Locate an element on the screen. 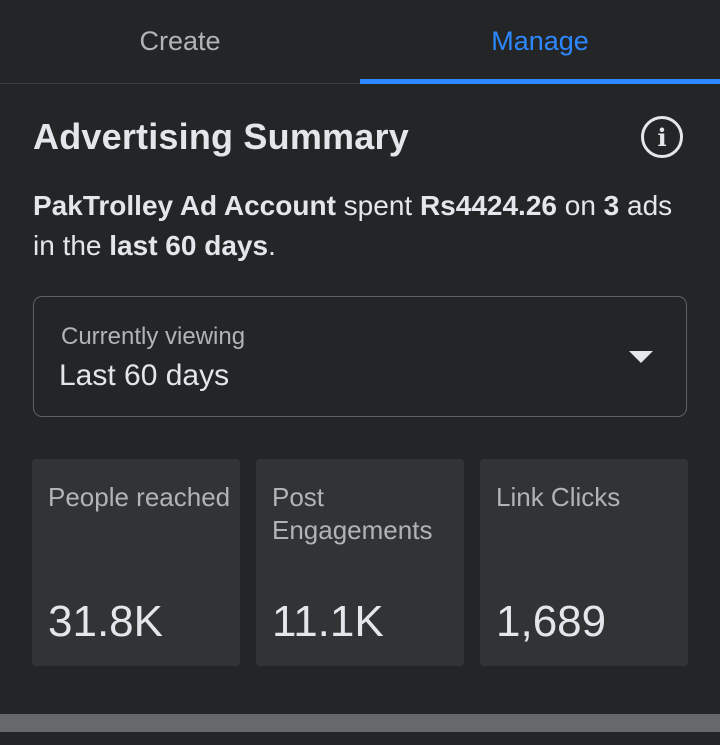  selected-period-value: Last 60 days is located at coordinates (144, 375).